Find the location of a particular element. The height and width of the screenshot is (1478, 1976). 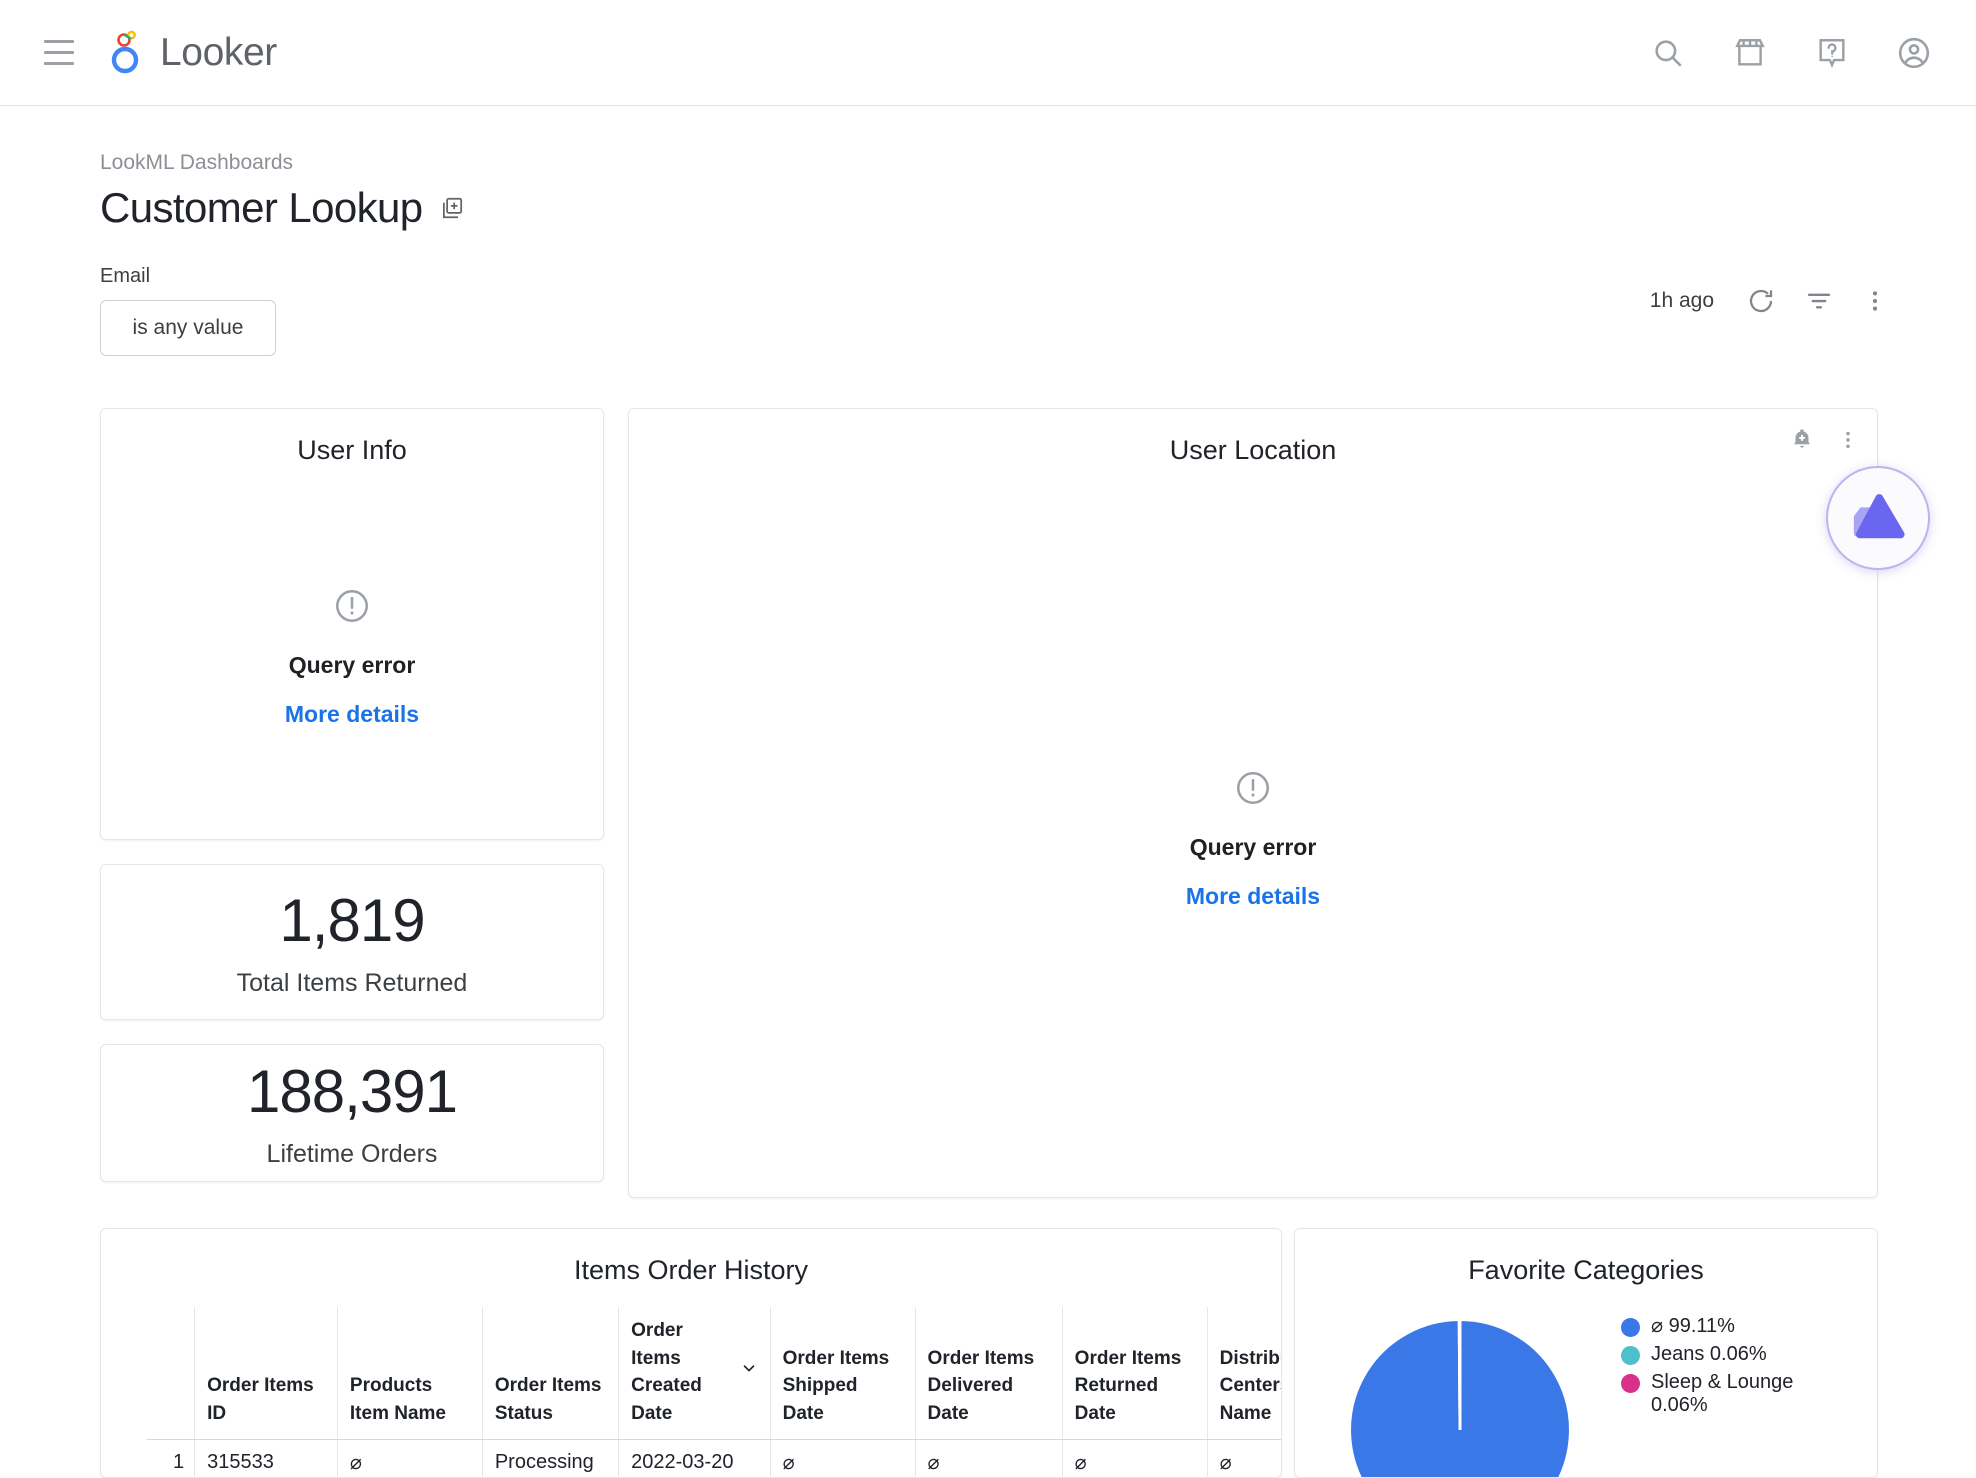

filter-value-email: is any value is located at coordinates (188, 328).